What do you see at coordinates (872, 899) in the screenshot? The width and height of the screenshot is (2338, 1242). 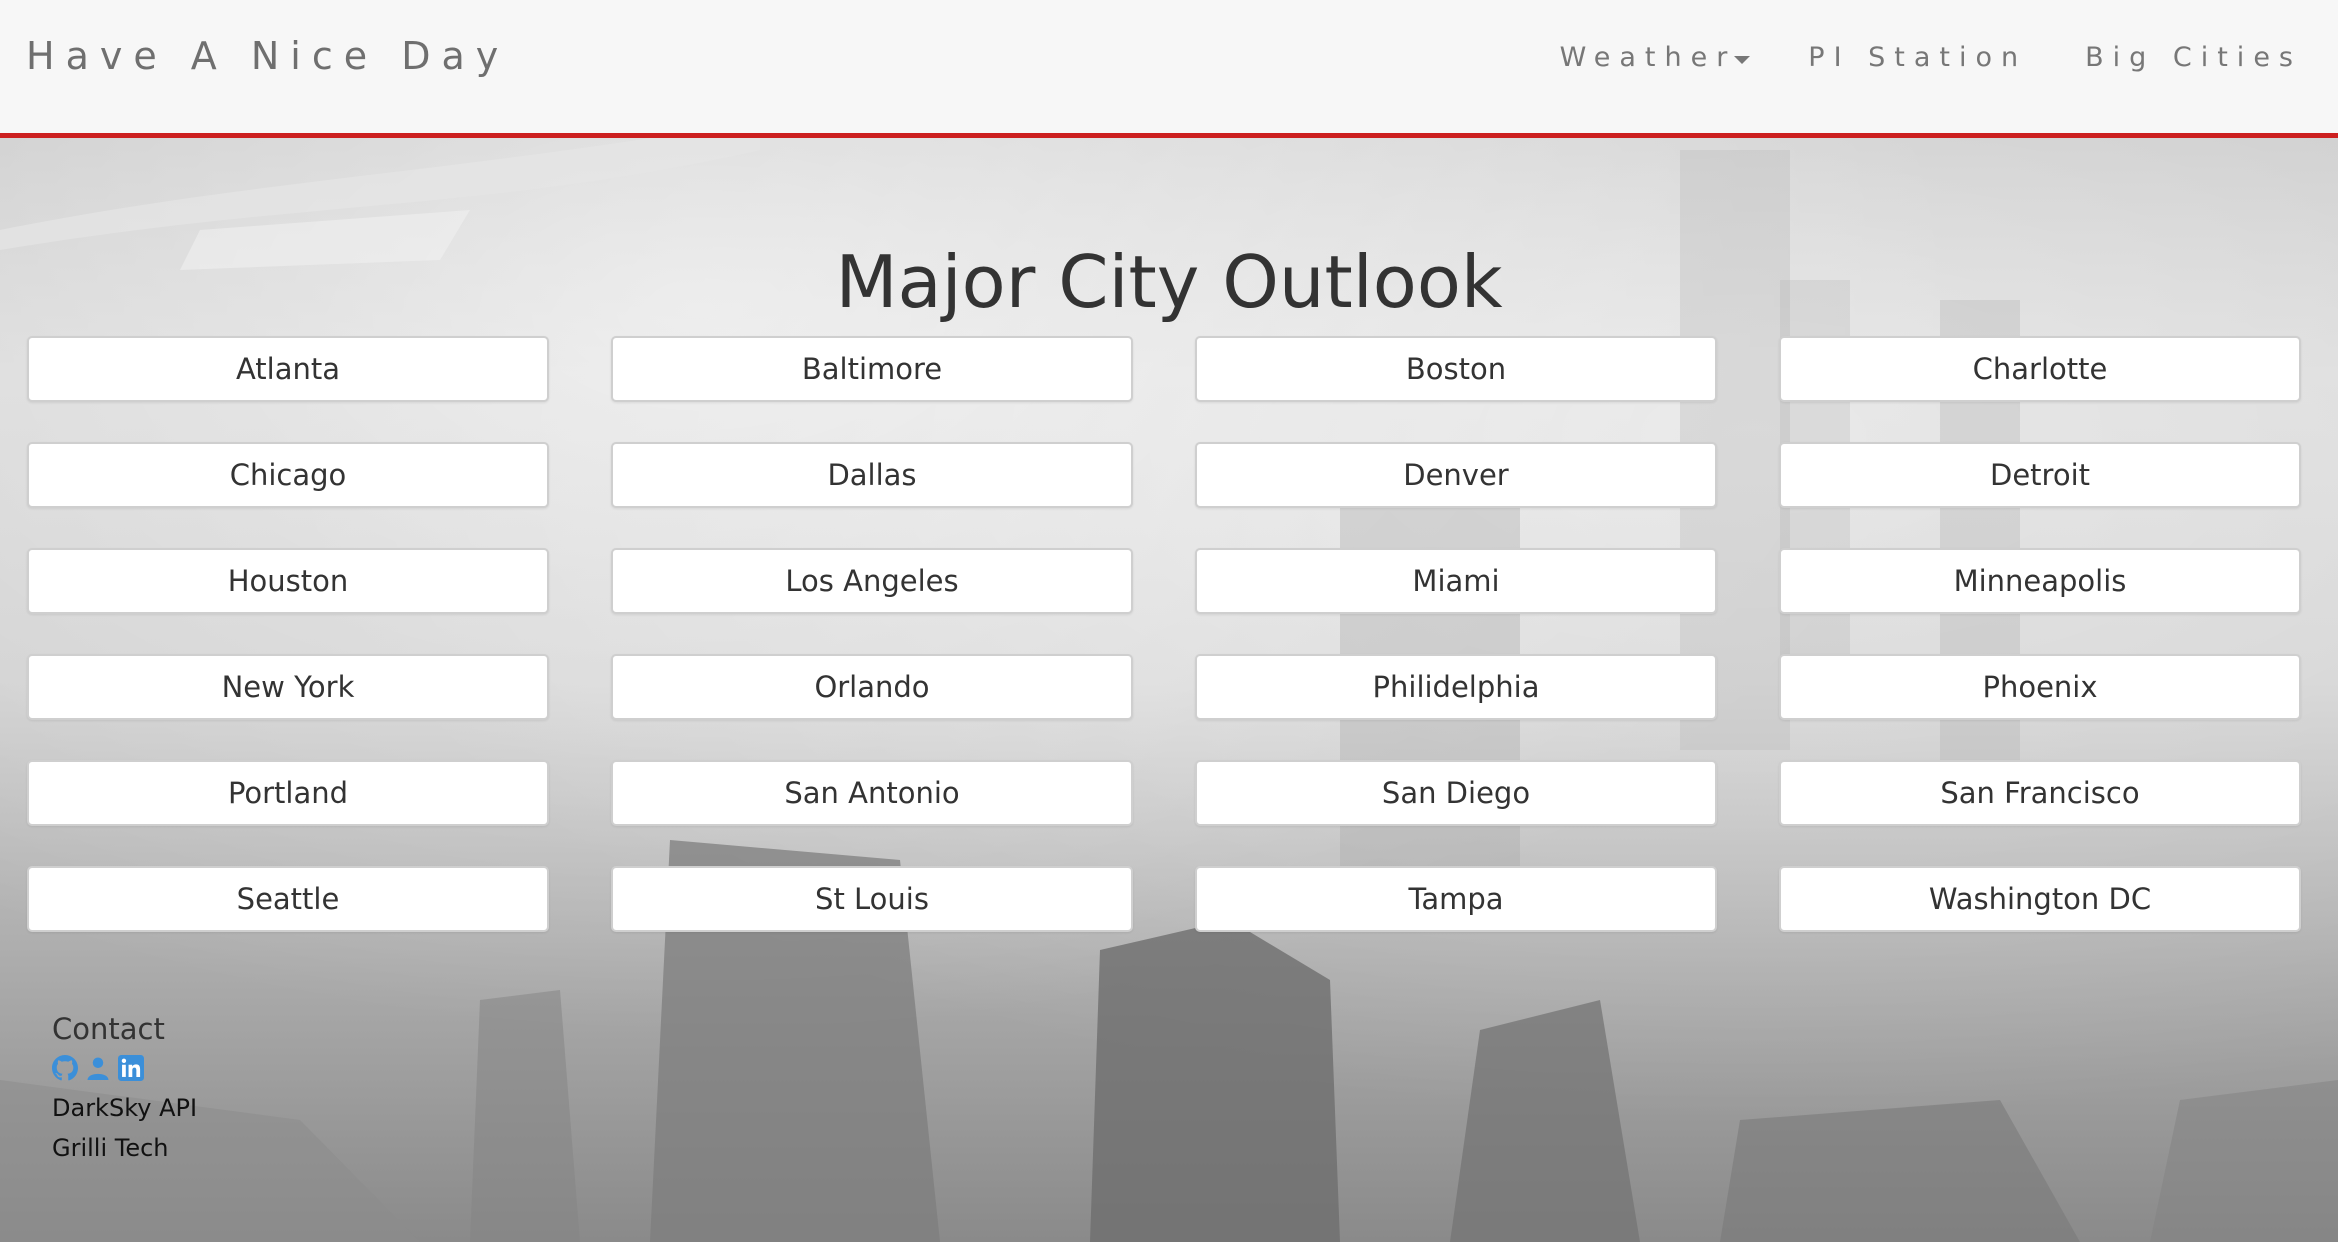 I see `city-button: St Louis` at bounding box center [872, 899].